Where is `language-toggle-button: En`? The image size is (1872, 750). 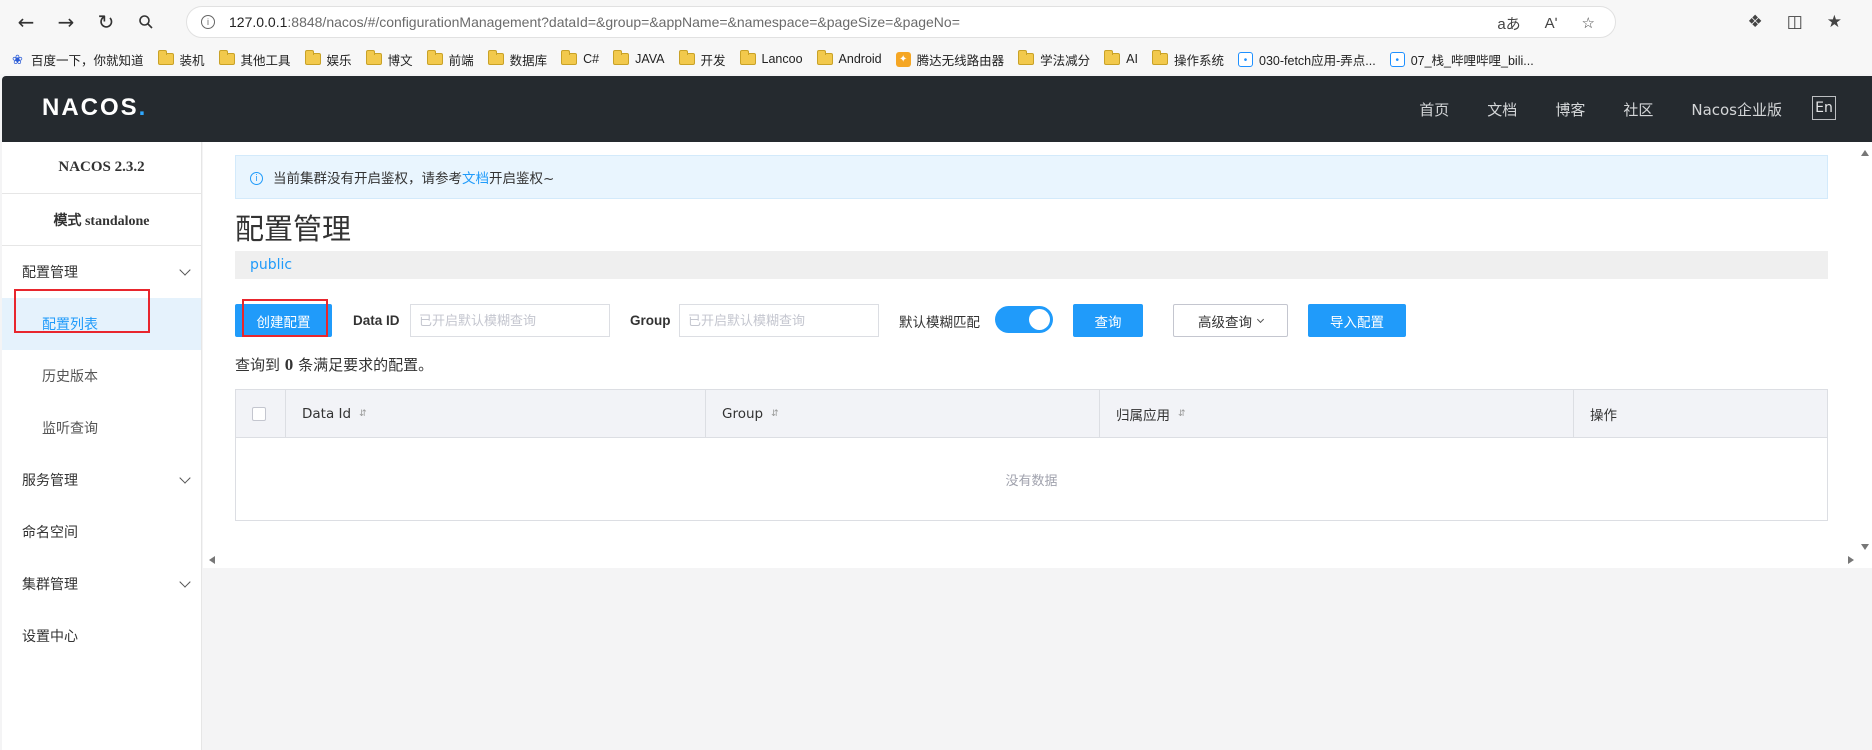
language-toggle-button: En is located at coordinates (1824, 108).